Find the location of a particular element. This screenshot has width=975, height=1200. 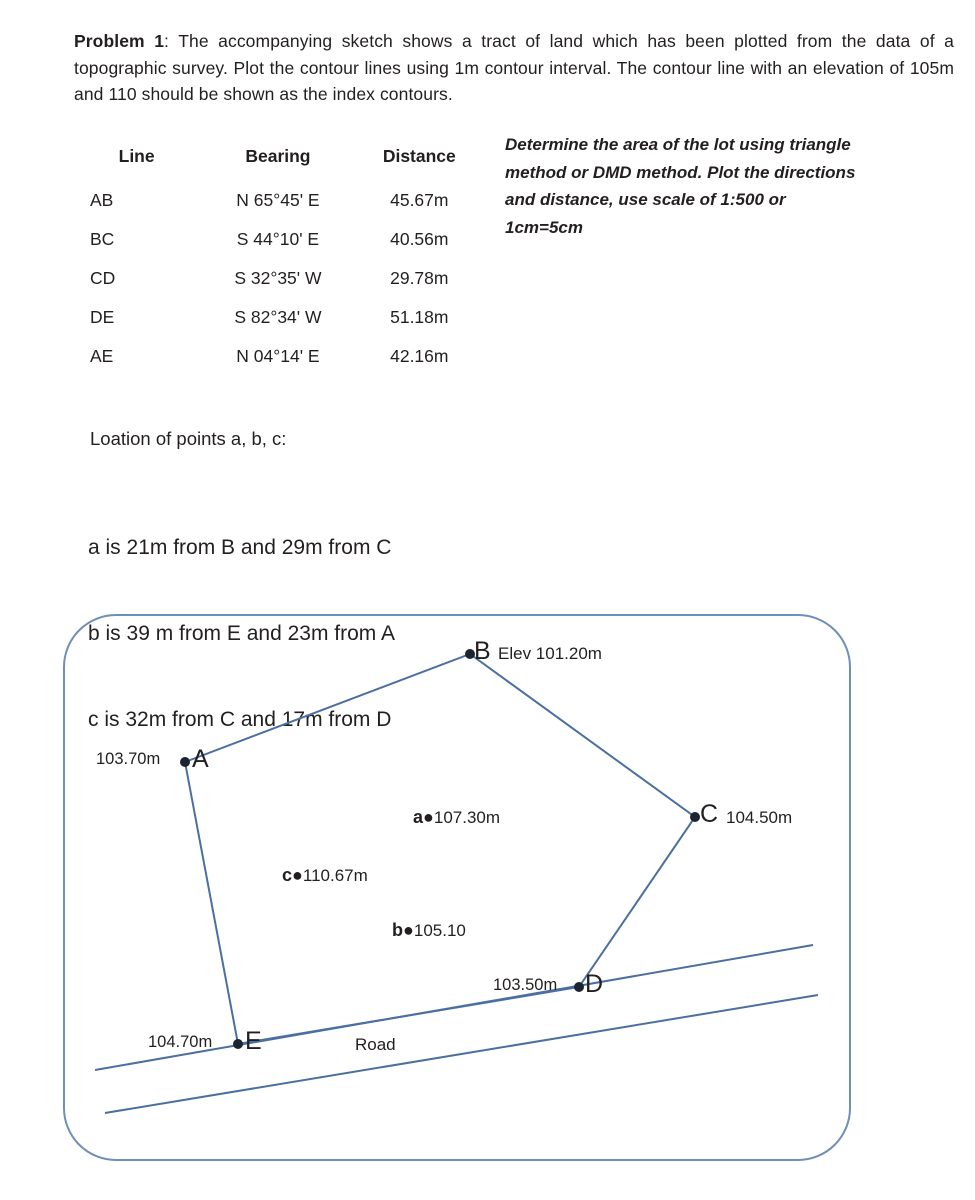

cell-distance: 42.16m is located at coordinates (419, 356).